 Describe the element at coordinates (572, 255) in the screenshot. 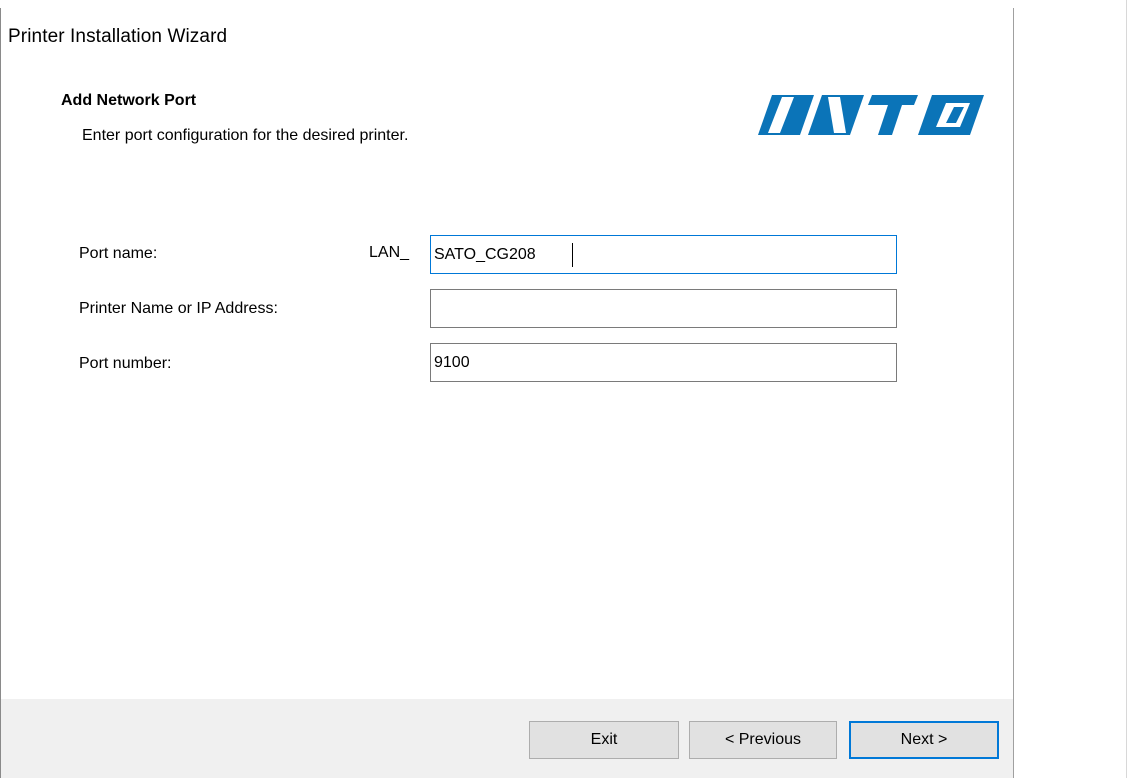

I see `text-caret` at that location.